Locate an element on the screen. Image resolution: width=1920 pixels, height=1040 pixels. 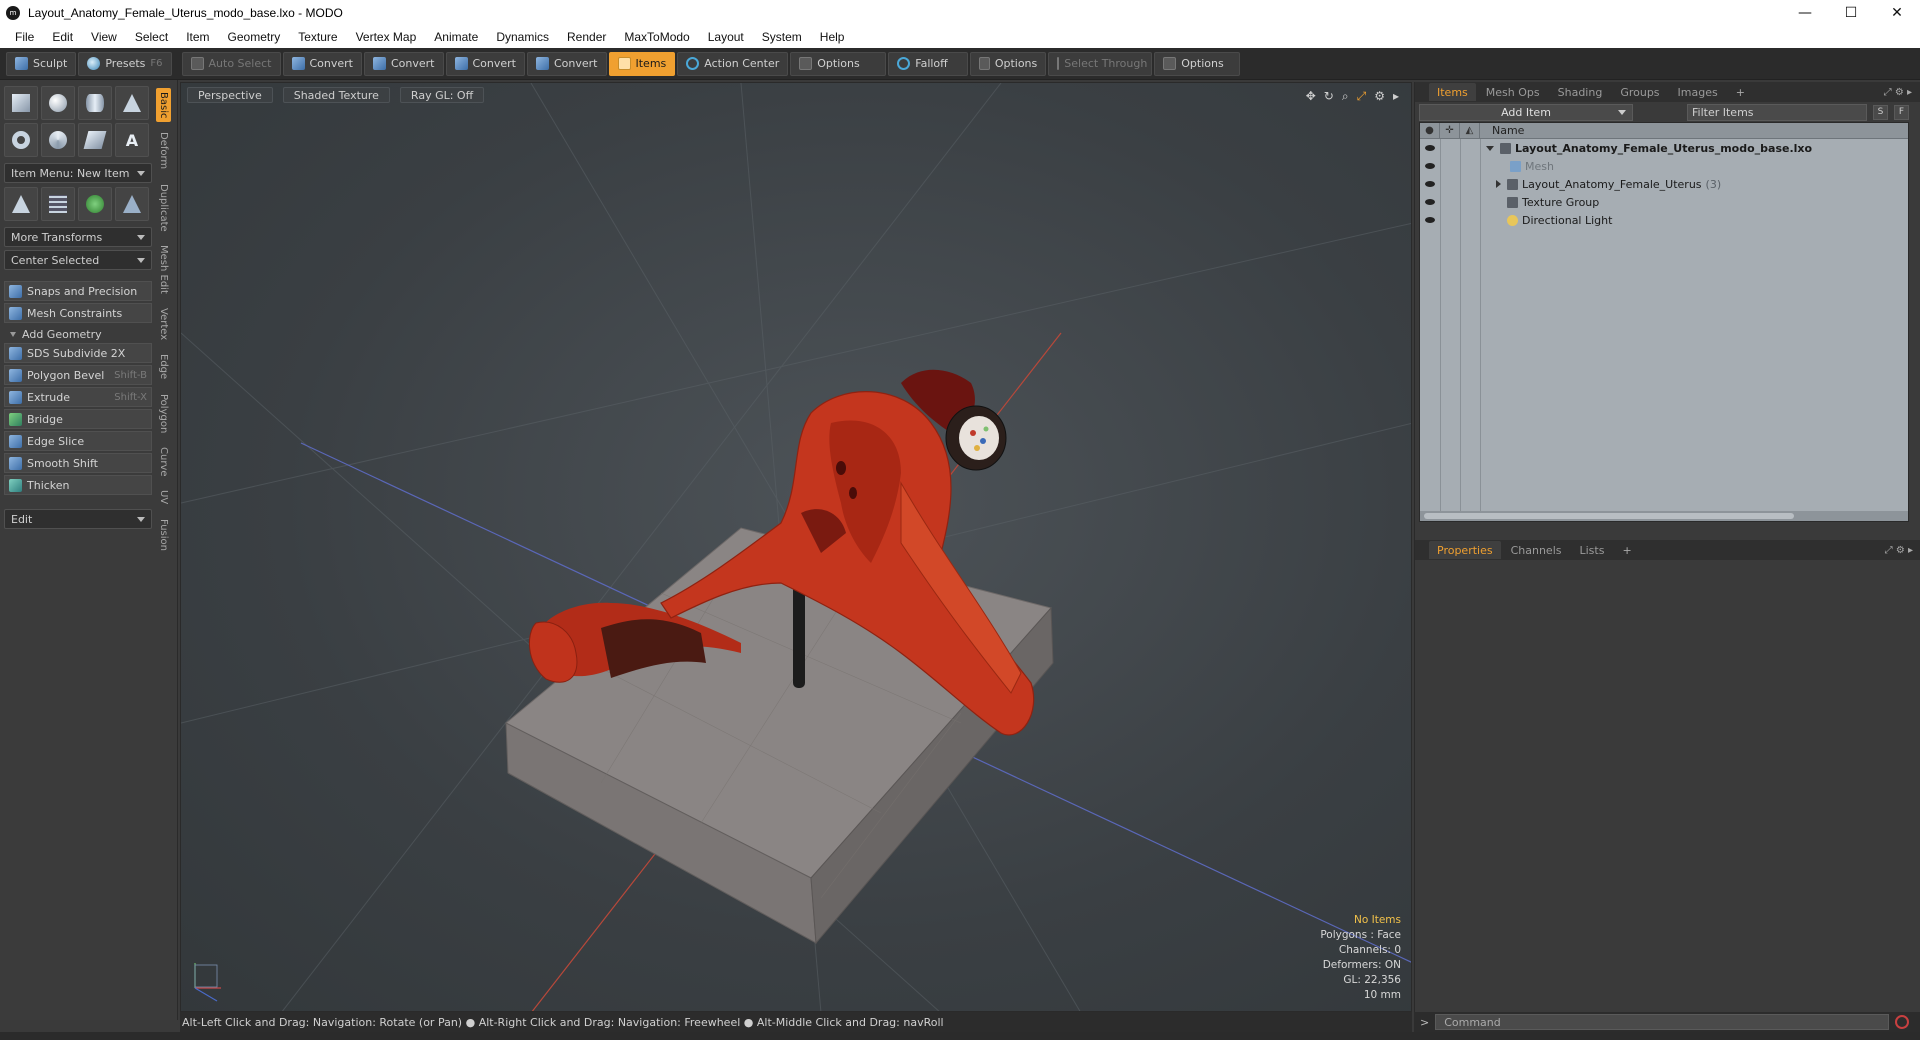
tab-shading: Shading is located at coordinates (1580, 92).